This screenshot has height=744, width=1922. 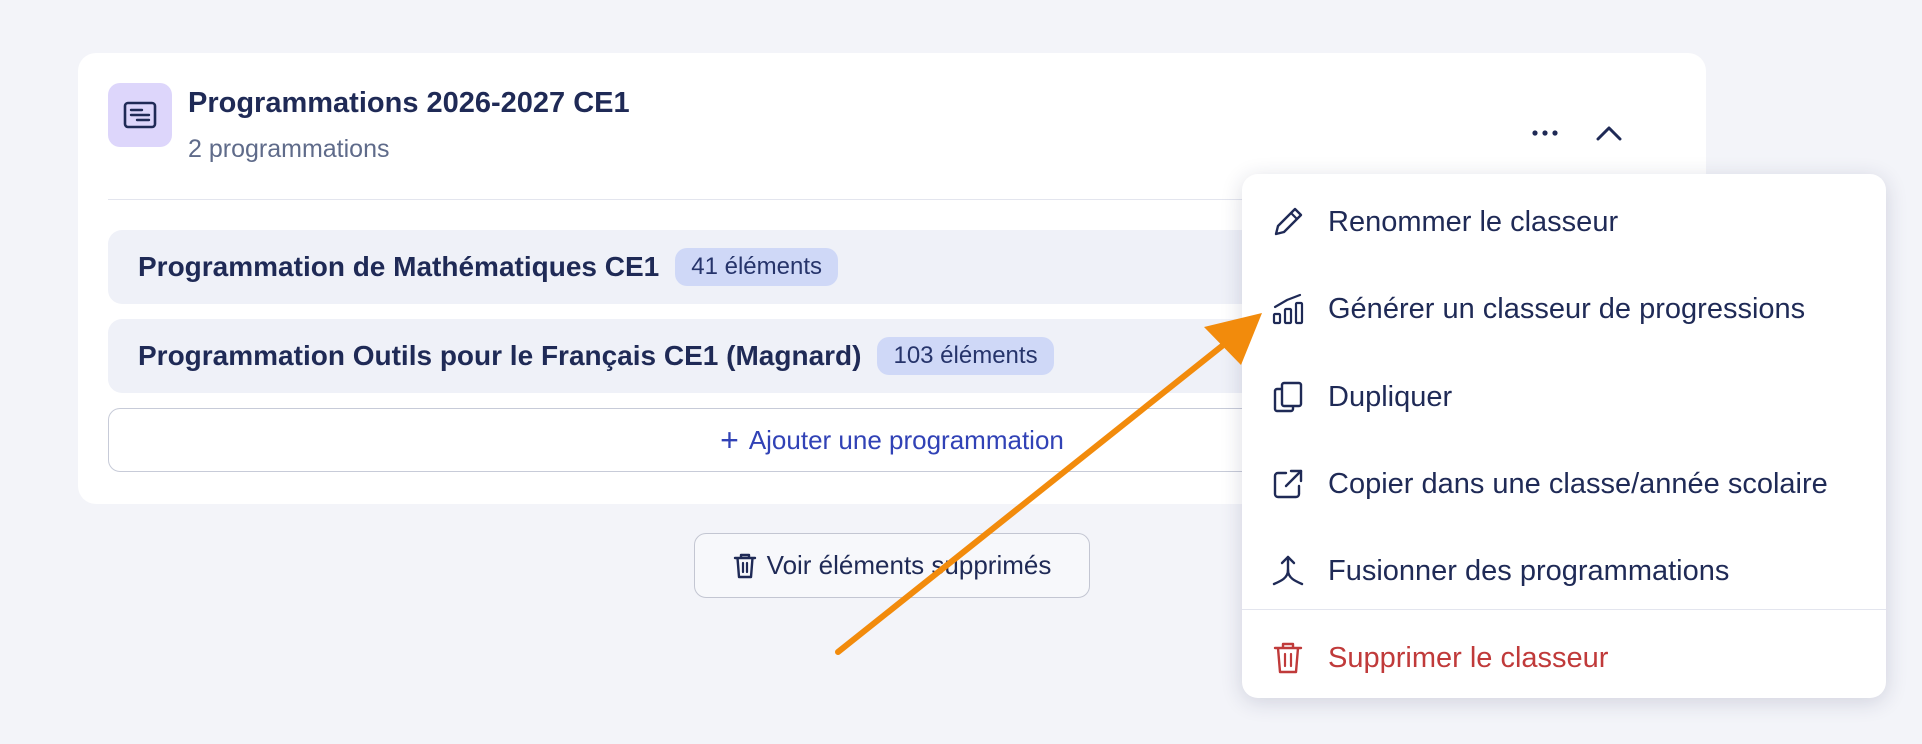 I want to click on plus-icon: +, so click(x=729, y=440).